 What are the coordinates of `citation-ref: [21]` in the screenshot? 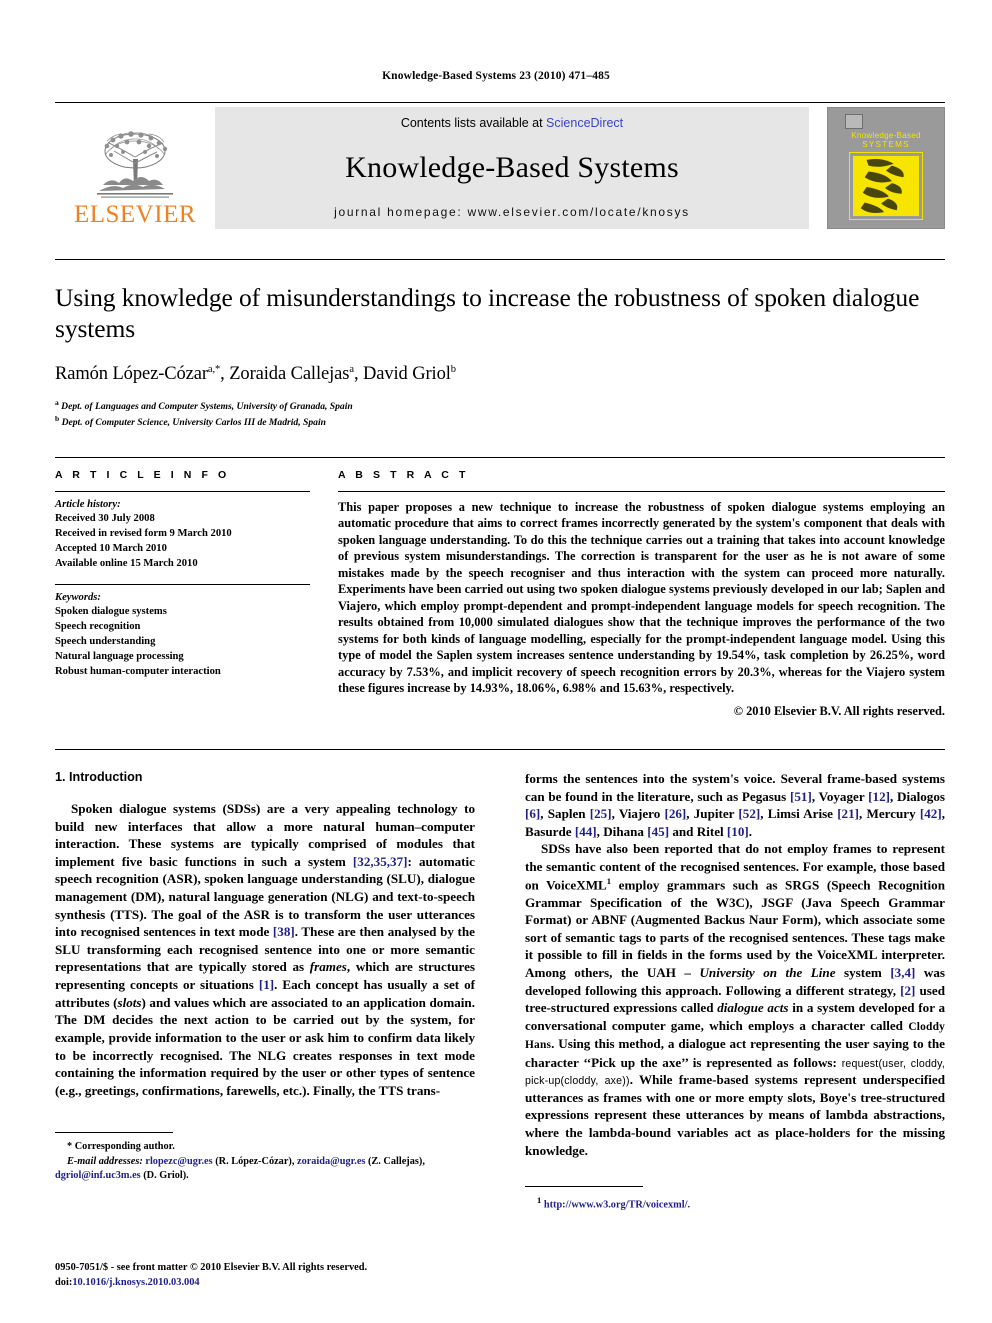 It's located at (848, 813).